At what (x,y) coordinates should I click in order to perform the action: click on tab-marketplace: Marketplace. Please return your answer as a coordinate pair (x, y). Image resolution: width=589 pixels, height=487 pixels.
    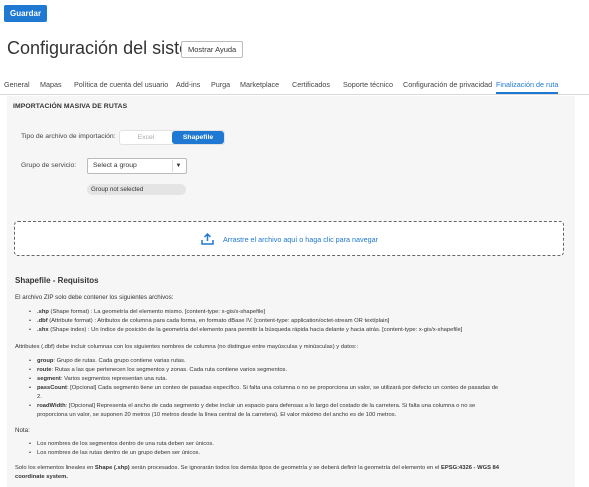
    Looking at the image, I should click on (259, 84).